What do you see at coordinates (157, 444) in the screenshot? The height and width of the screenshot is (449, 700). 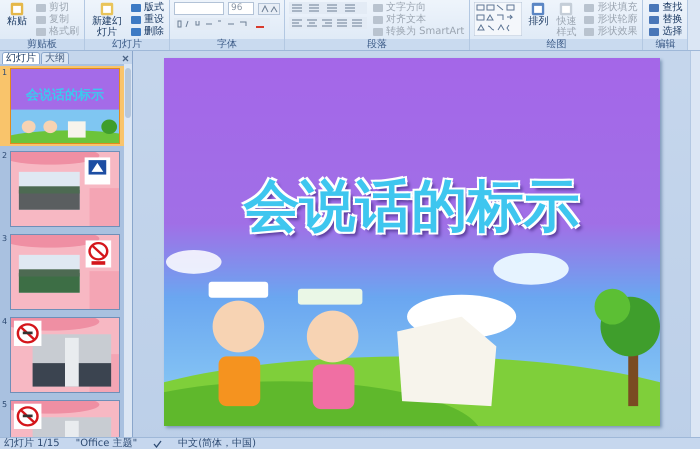 I see `spelling-check-icon` at bounding box center [157, 444].